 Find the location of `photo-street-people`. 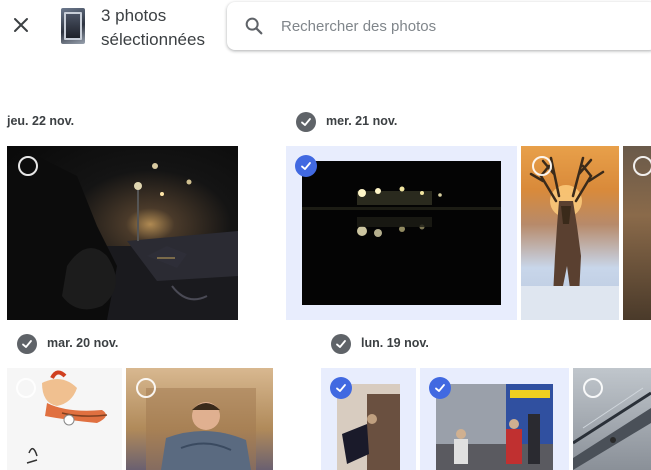

photo-street-people is located at coordinates (494, 427).